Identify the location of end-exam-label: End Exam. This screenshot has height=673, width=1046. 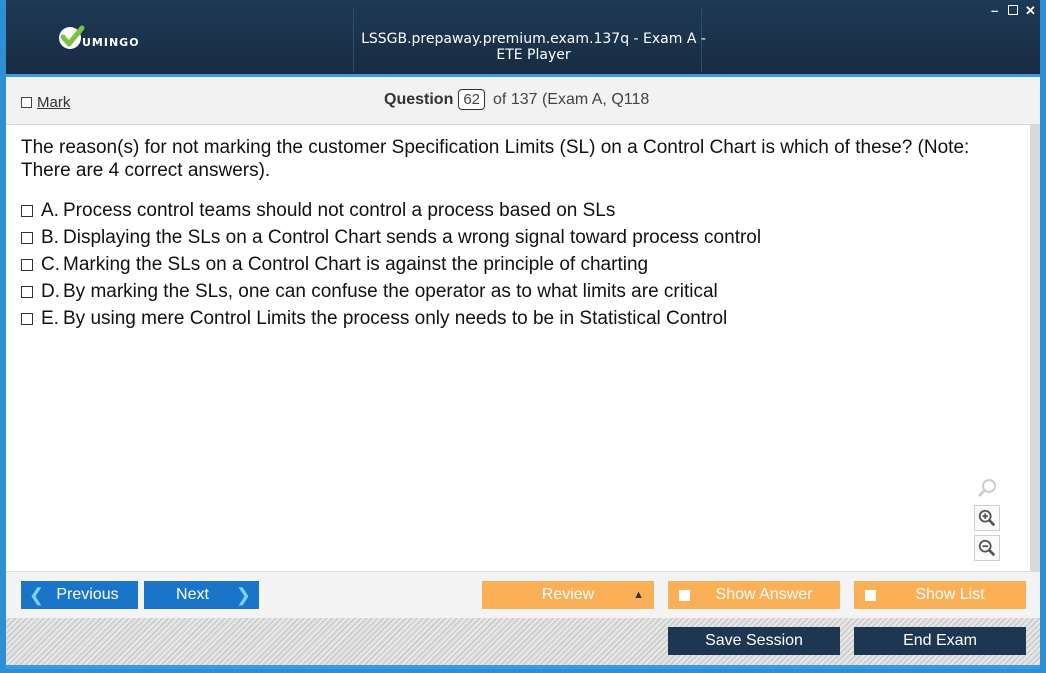
(940, 640).